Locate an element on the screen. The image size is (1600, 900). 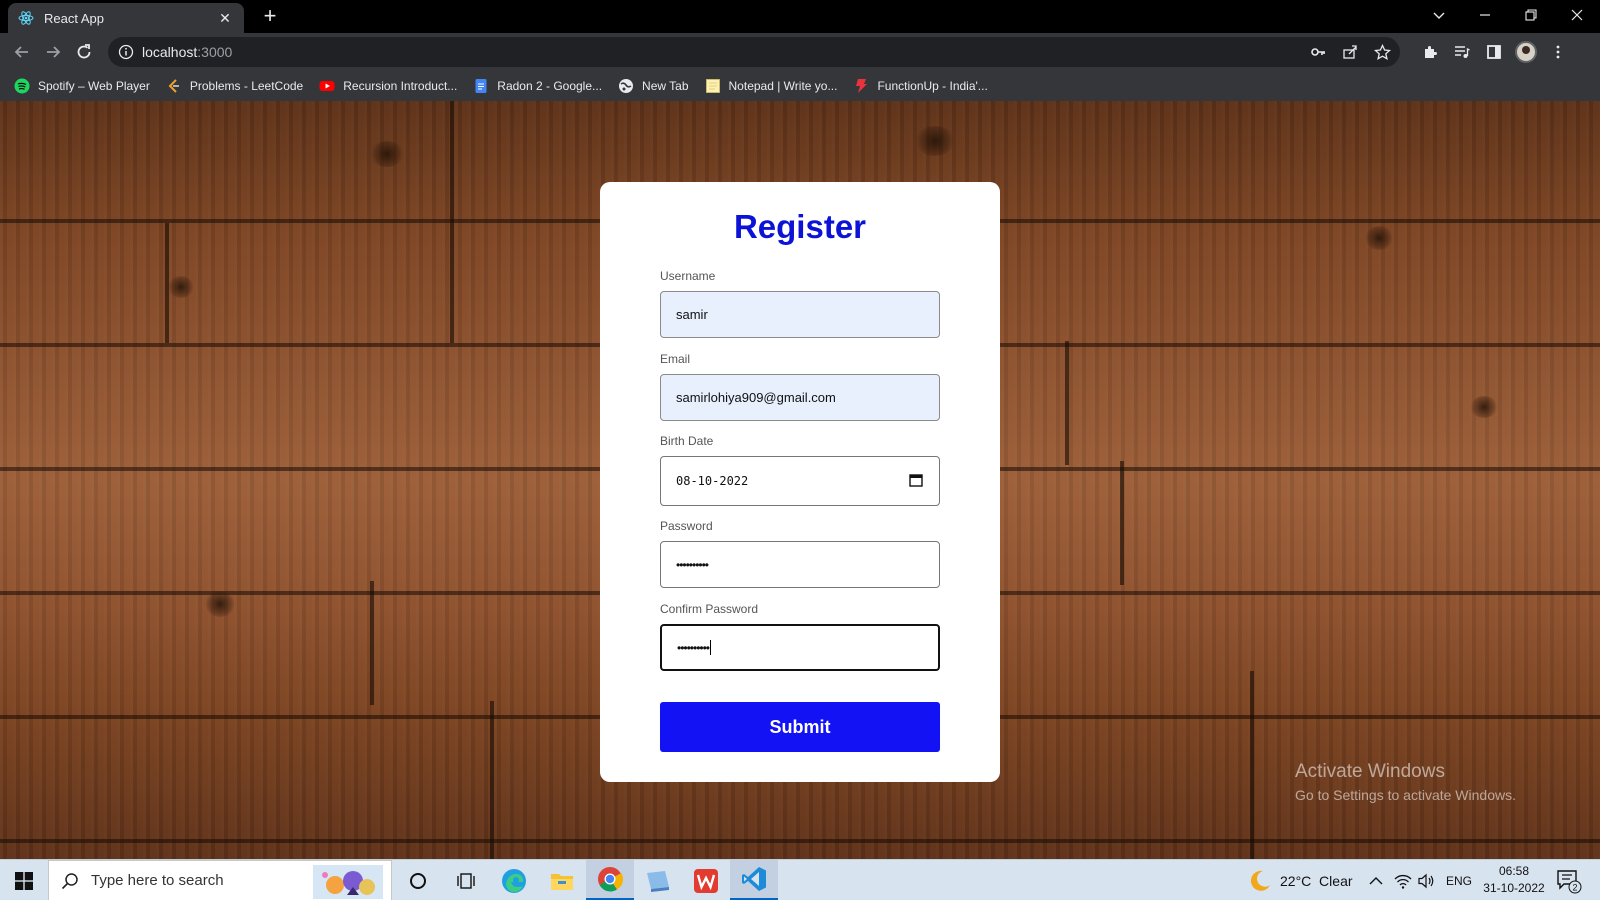
close-window-button is located at coordinates (1577, 15).